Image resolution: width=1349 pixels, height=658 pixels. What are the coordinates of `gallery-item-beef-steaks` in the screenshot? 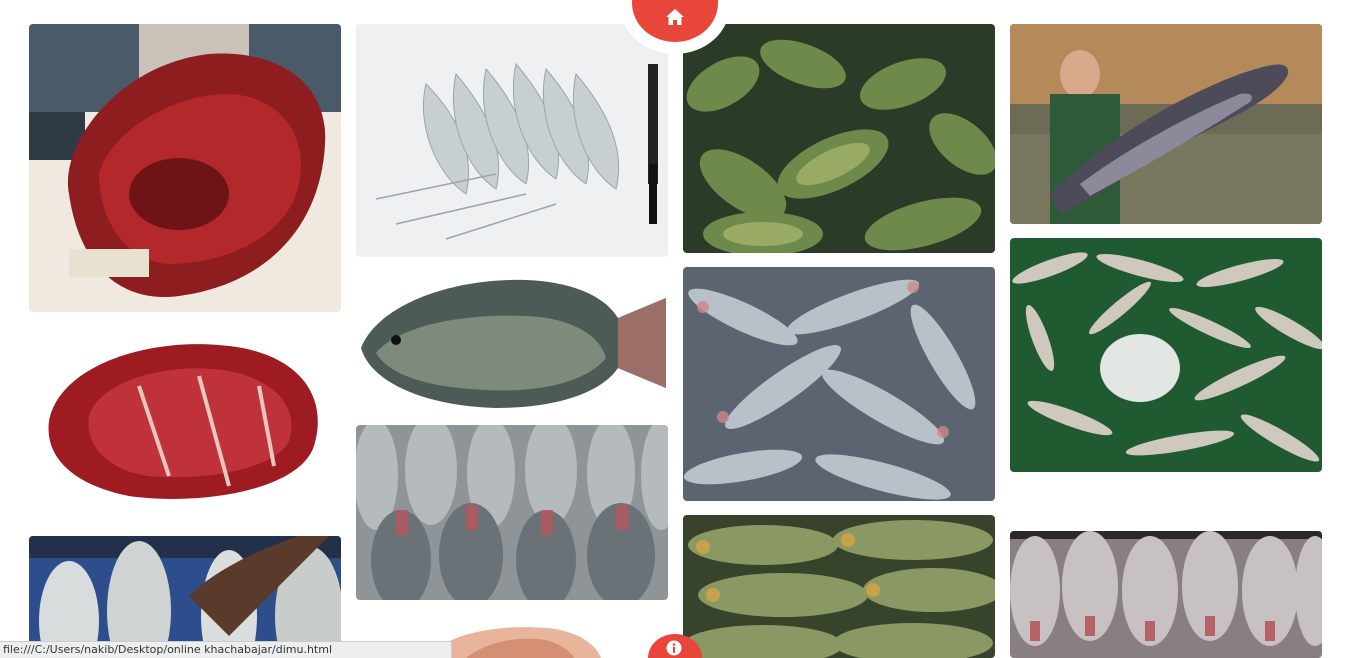 It's located at (185, 421).